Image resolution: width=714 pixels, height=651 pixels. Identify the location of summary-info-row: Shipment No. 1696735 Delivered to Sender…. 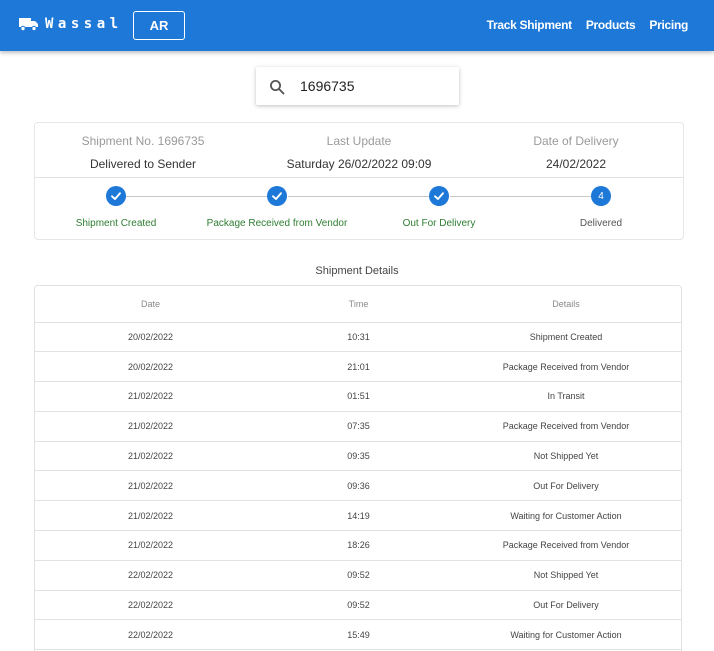
(359, 150).